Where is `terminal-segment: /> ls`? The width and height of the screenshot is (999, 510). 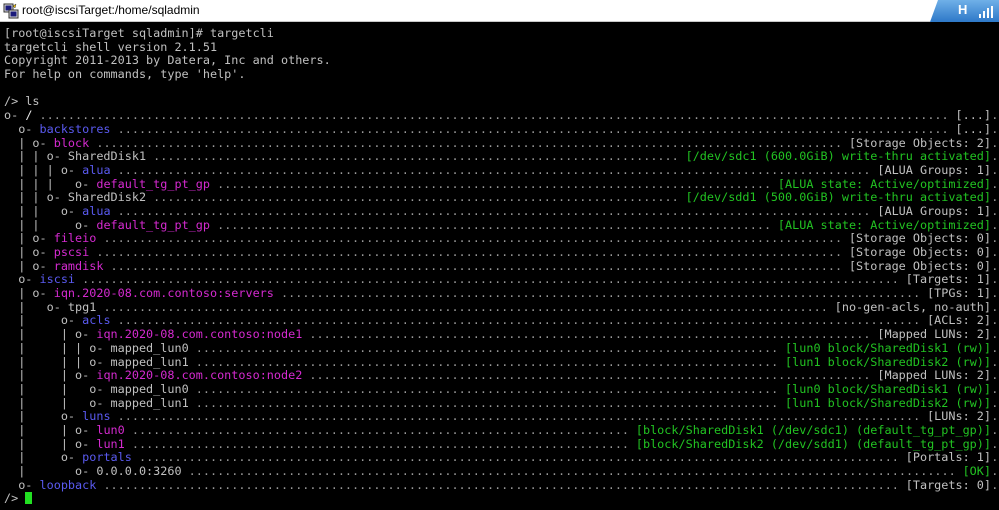
terminal-segment: /> ls is located at coordinates (22, 102).